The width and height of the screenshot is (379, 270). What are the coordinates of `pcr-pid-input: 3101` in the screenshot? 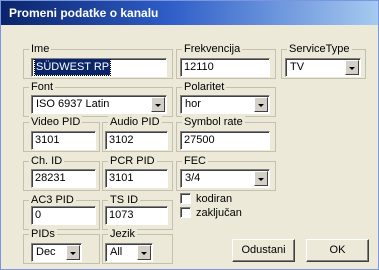 It's located at (136, 178).